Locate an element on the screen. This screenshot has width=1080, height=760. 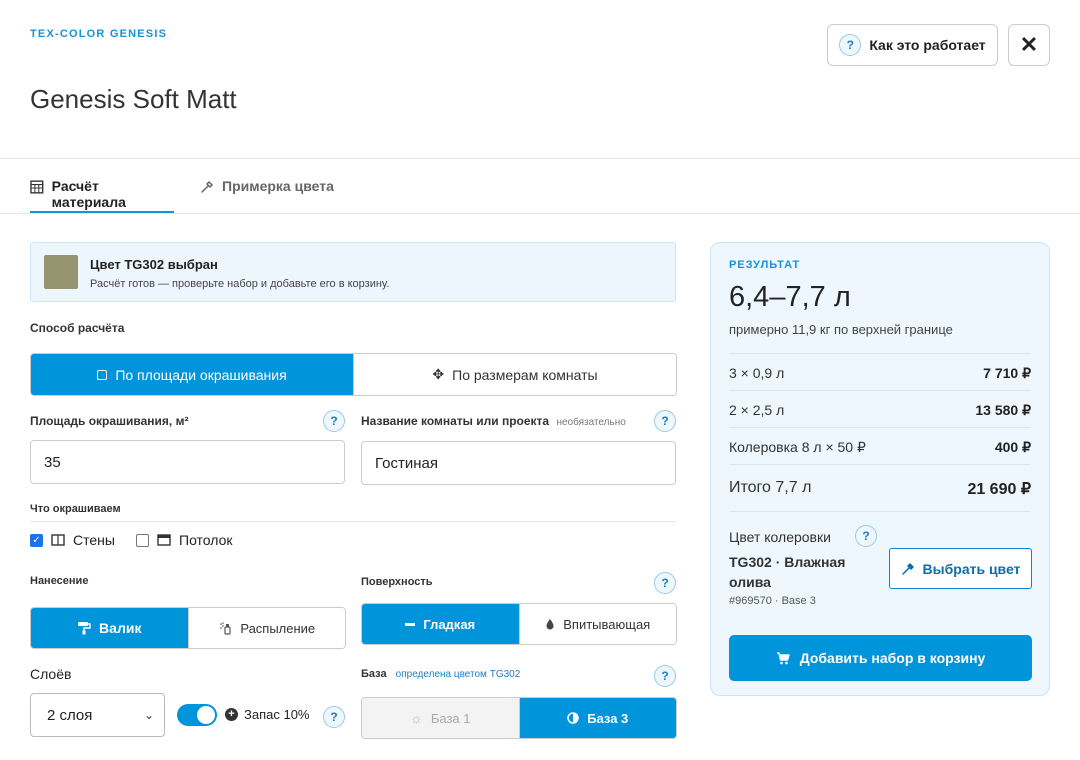
pick-color-button: Выбрать цвет is located at coordinates (960, 568).